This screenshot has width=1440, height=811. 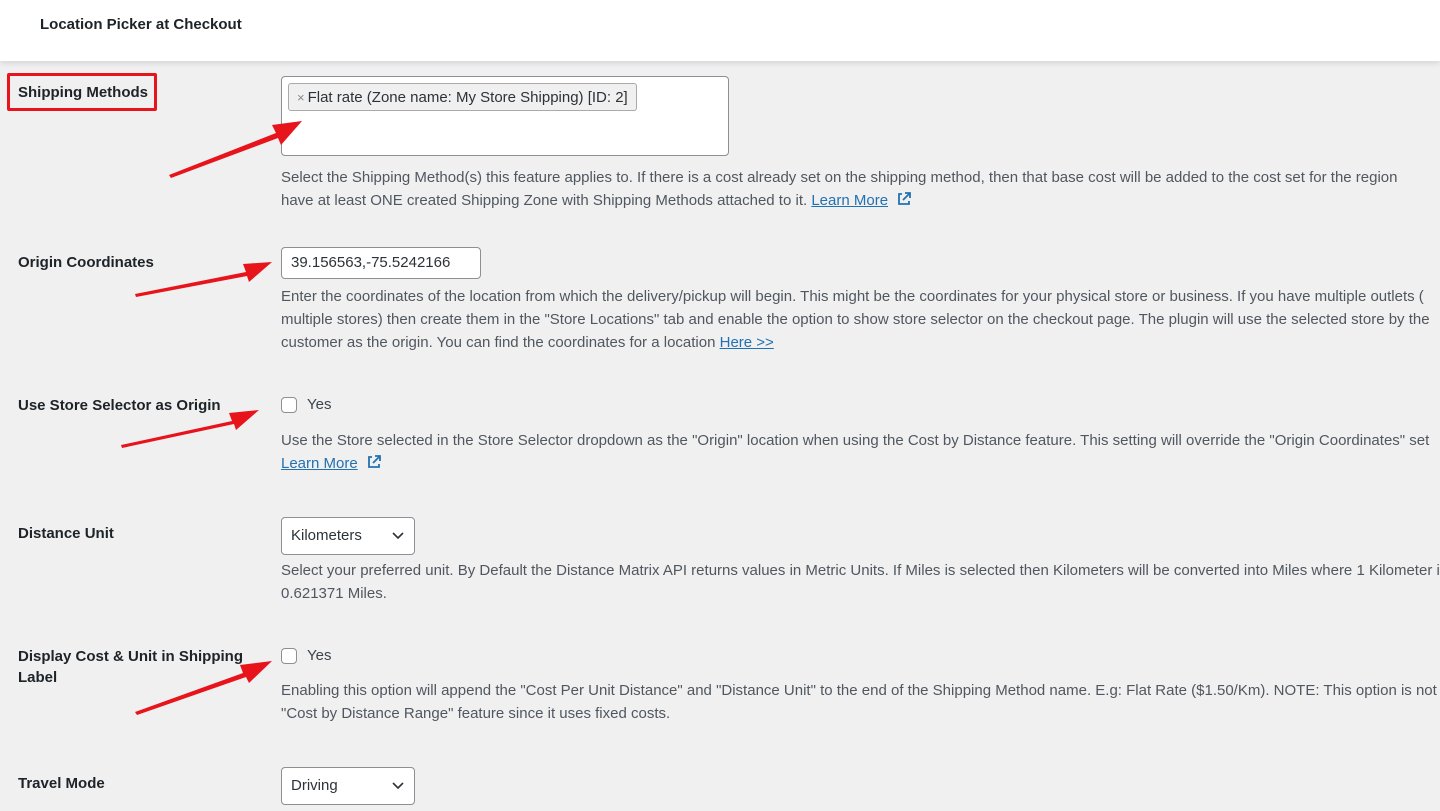 I want to click on display-cost-label: Display Cost & Unit in Shipping Label, so click(x=130, y=667).